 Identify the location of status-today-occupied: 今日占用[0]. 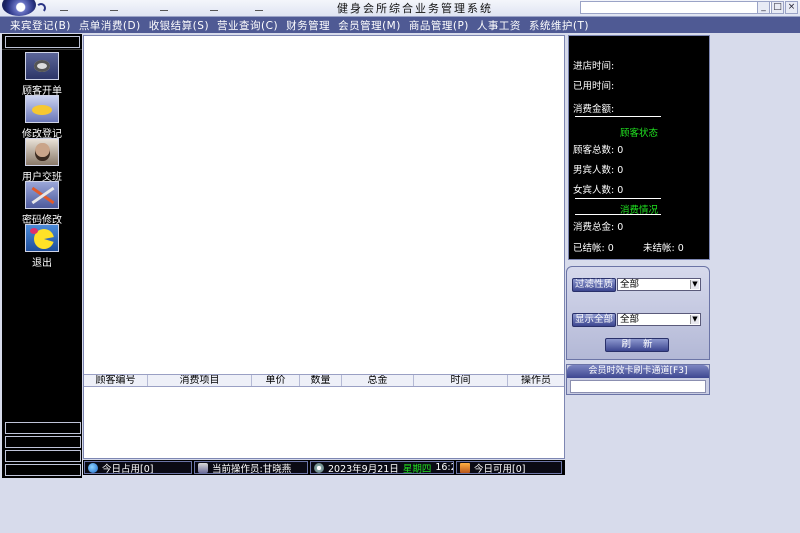
(138, 467).